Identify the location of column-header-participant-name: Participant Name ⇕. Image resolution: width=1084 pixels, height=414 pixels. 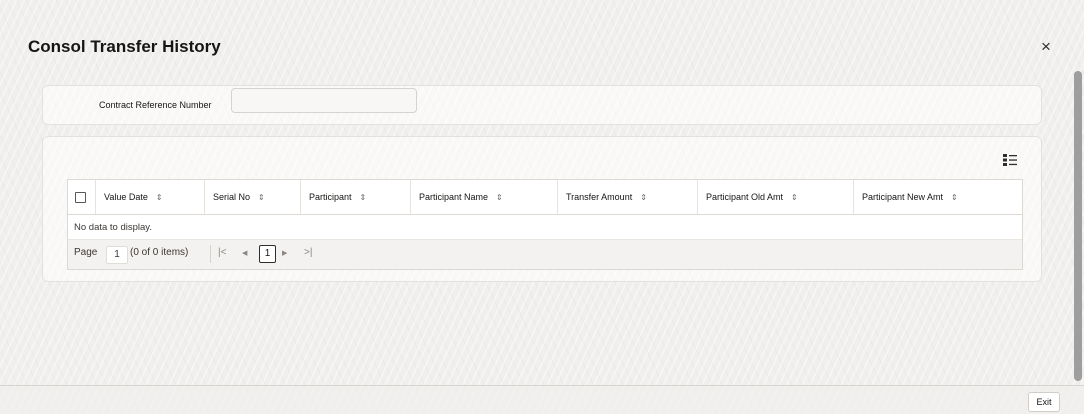
(484, 197).